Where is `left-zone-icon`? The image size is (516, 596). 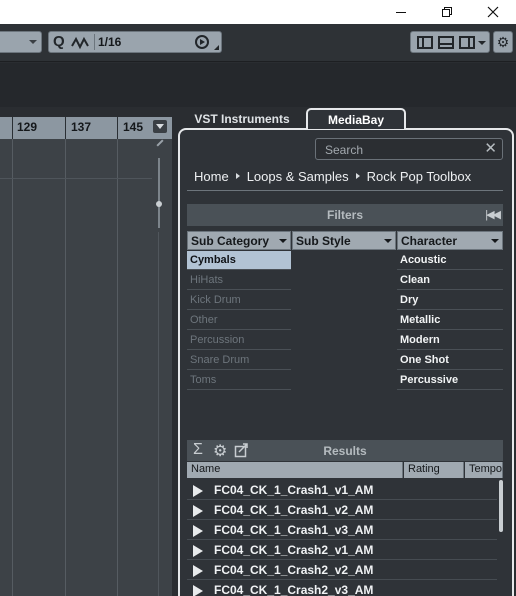 left-zone-icon is located at coordinates (425, 42).